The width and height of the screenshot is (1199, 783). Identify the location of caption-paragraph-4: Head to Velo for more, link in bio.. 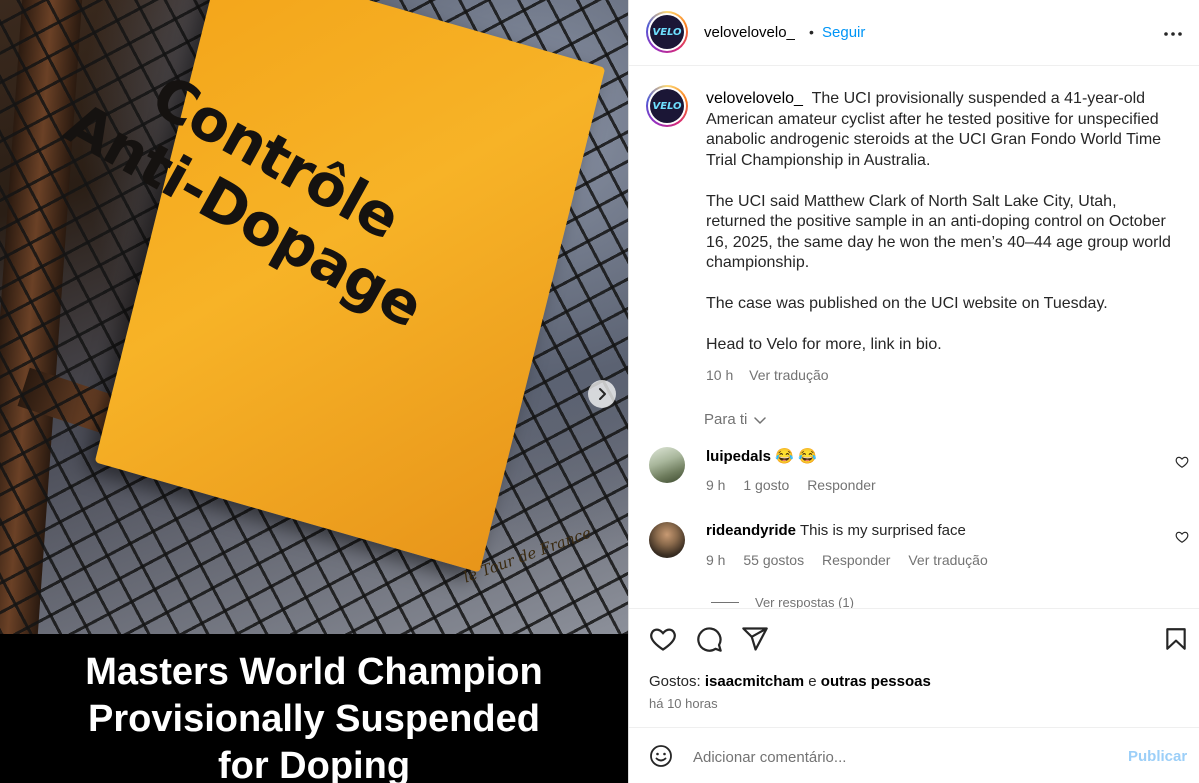
(824, 344).